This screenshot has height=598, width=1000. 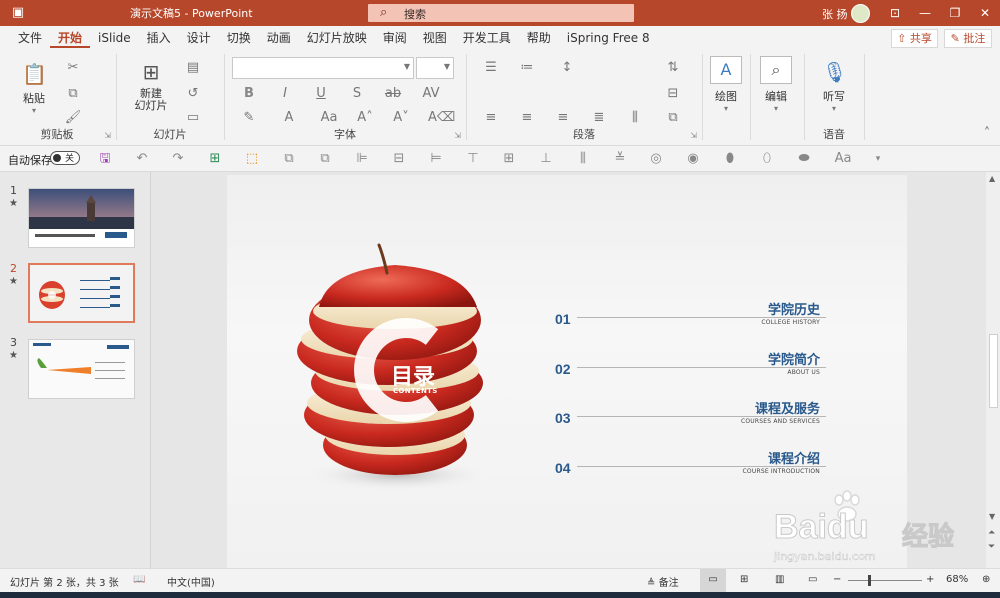 What do you see at coordinates (583, 159) in the screenshot?
I see `distribute-h-icon: ⫼` at bounding box center [583, 159].